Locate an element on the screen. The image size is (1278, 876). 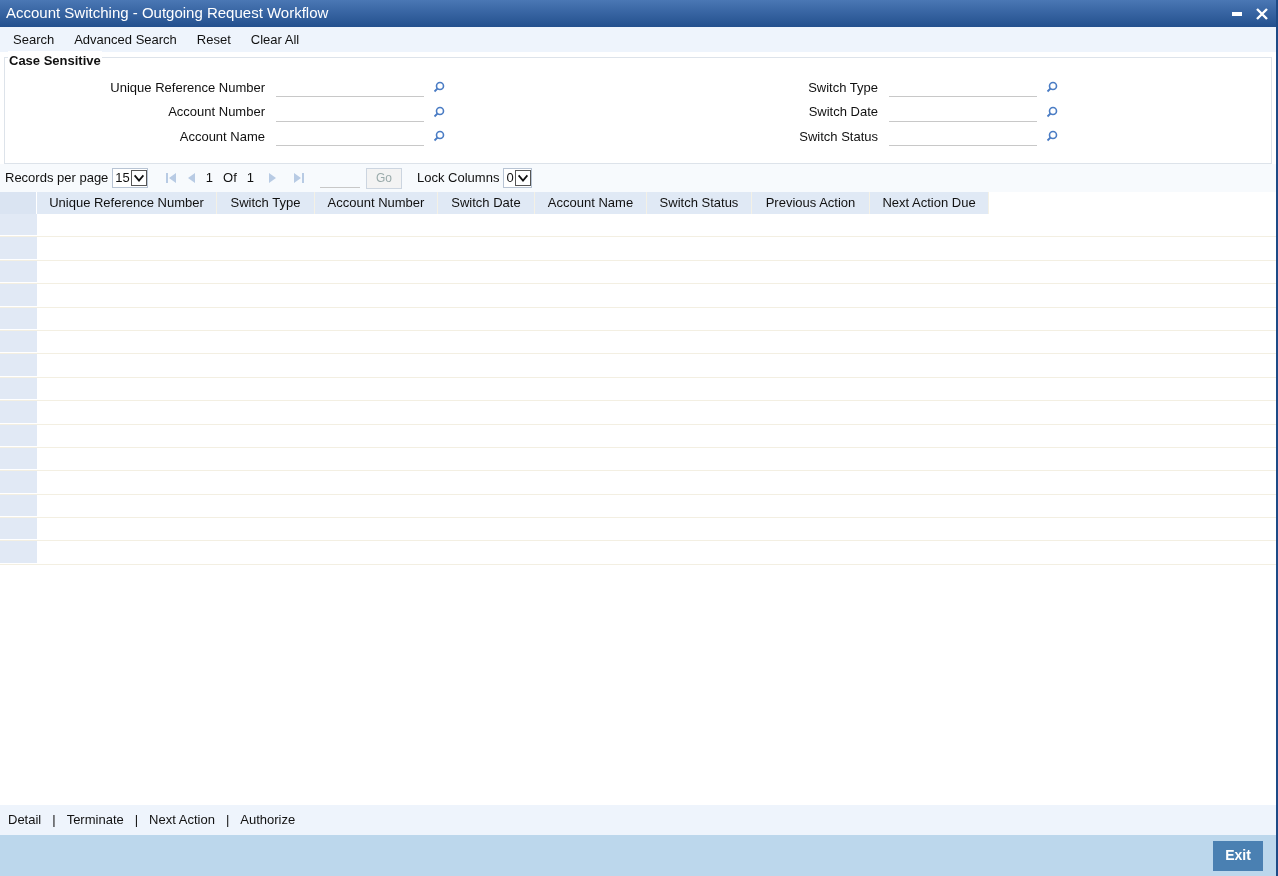
toolbar-button: Advanced Search is located at coordinates (125, 39).